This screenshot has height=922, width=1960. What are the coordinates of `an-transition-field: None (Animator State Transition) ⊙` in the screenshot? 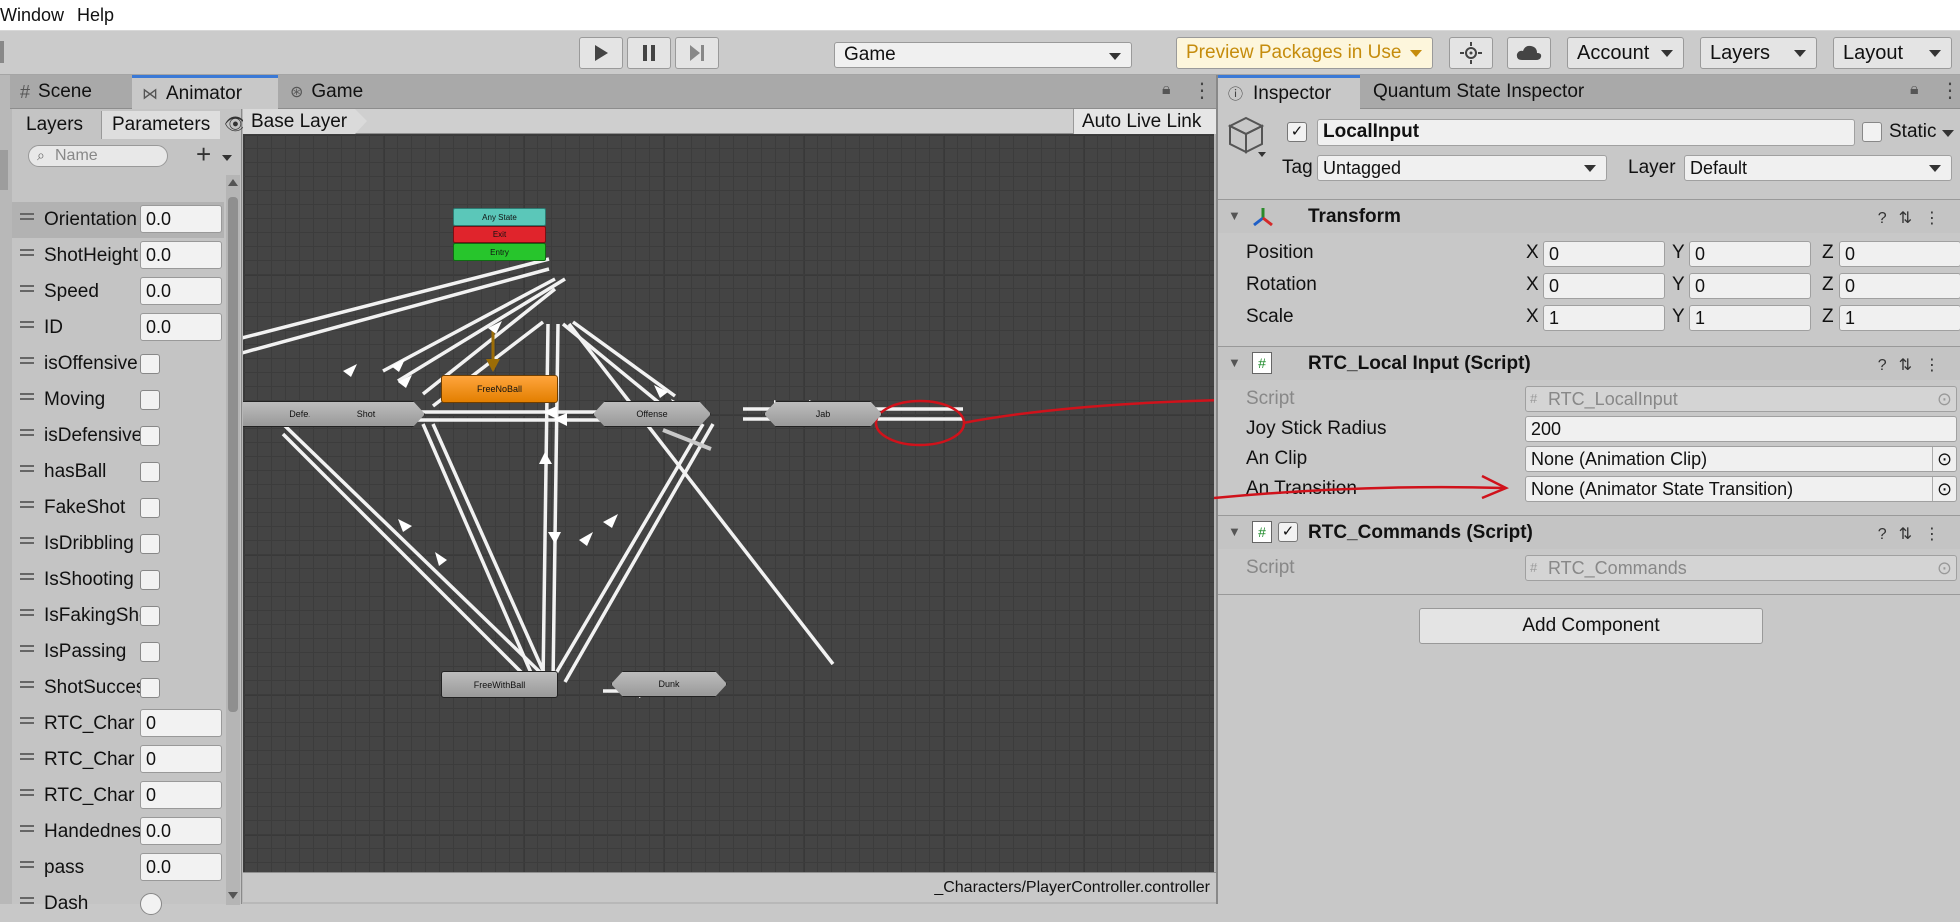 It's located at (1741, 489).